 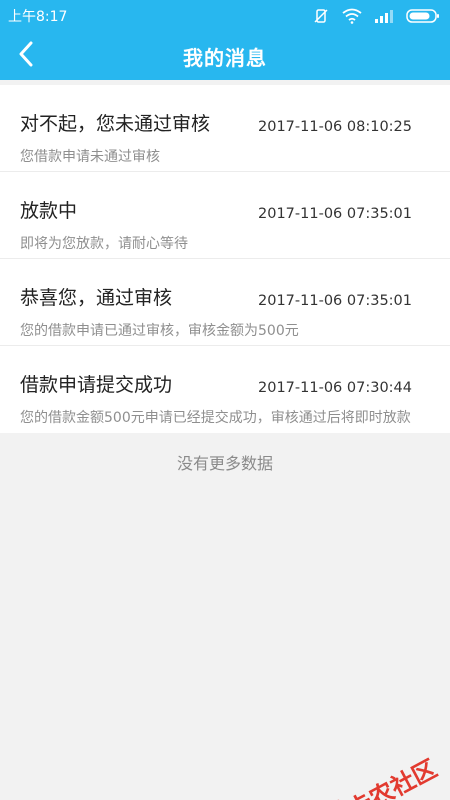 I want to click on page-title: 我的消息, so click(x=225, y=57).